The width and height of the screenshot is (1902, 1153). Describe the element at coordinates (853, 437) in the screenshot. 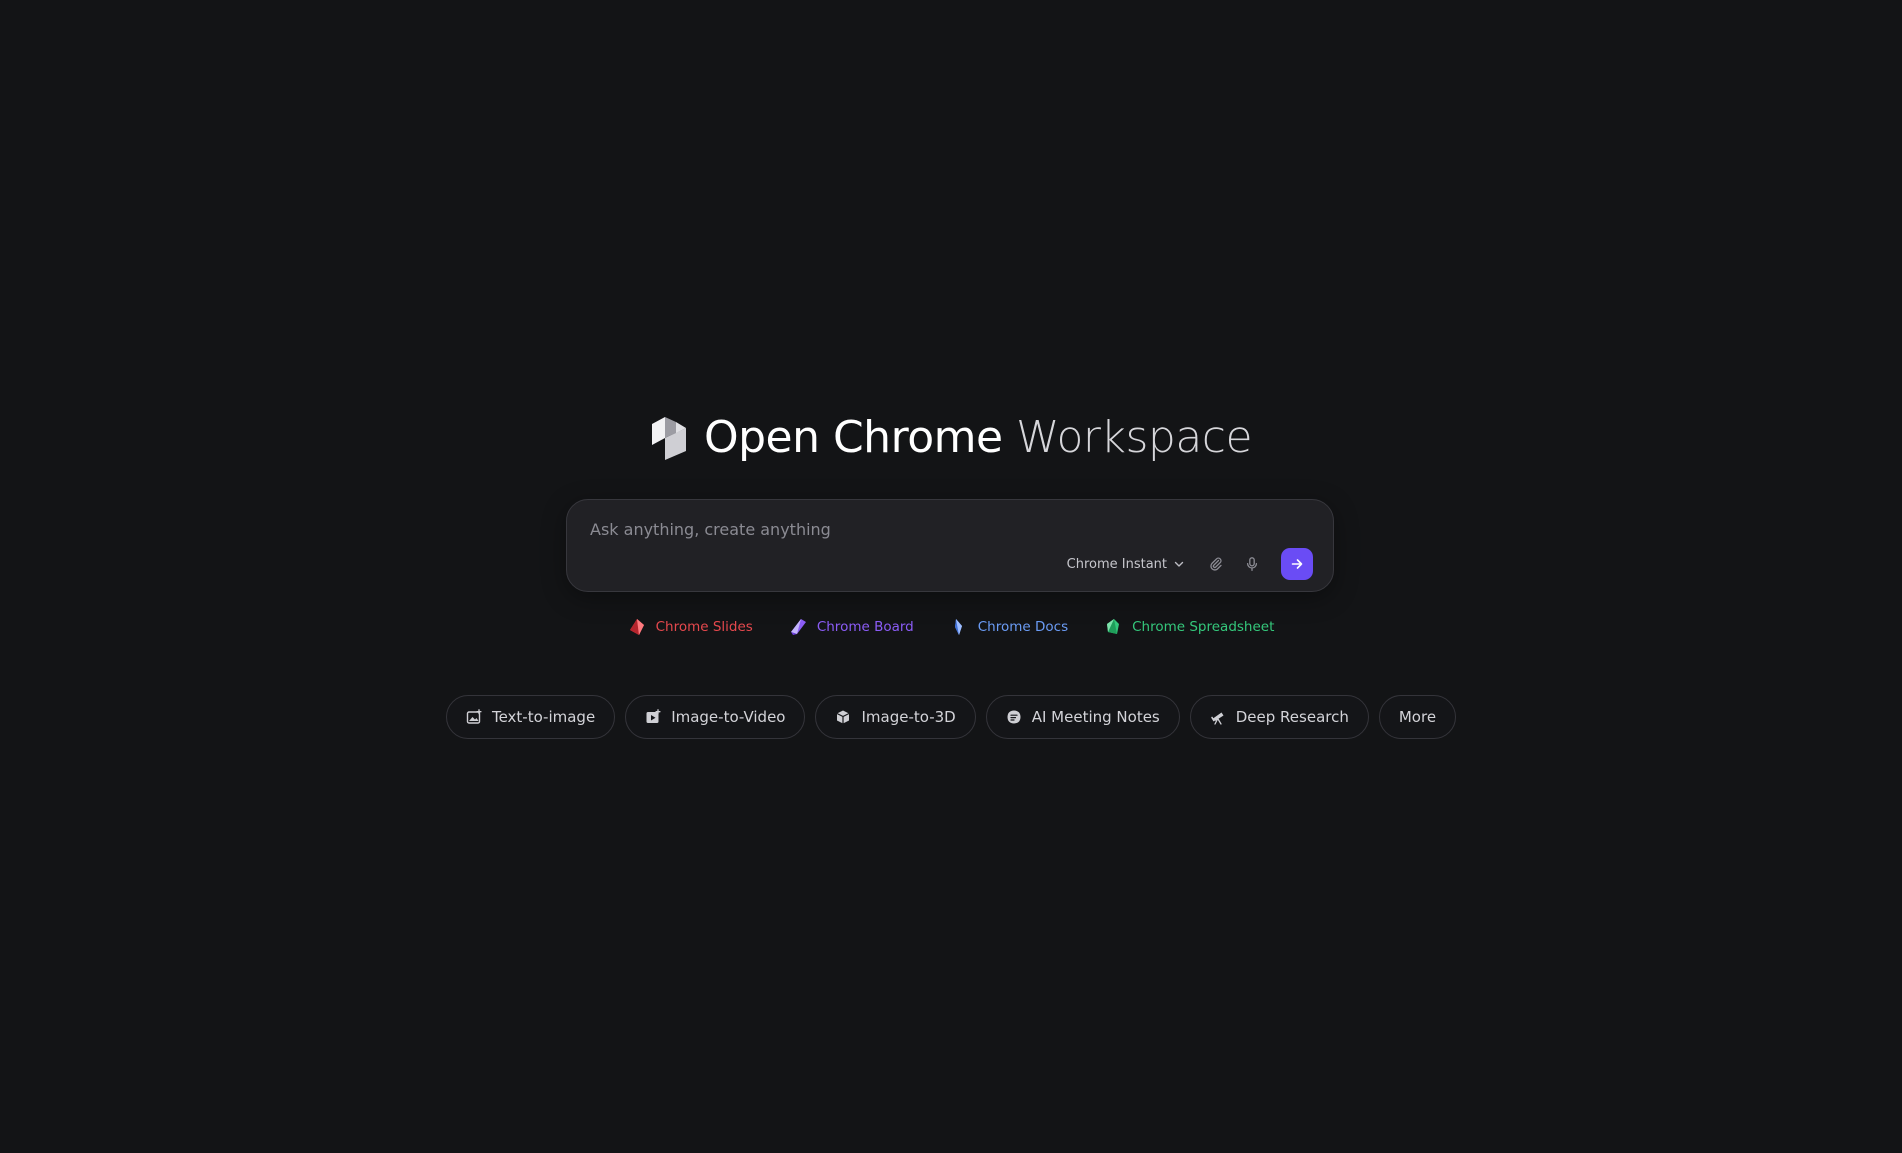

I see `title-strong: Open Chrome` at that location.